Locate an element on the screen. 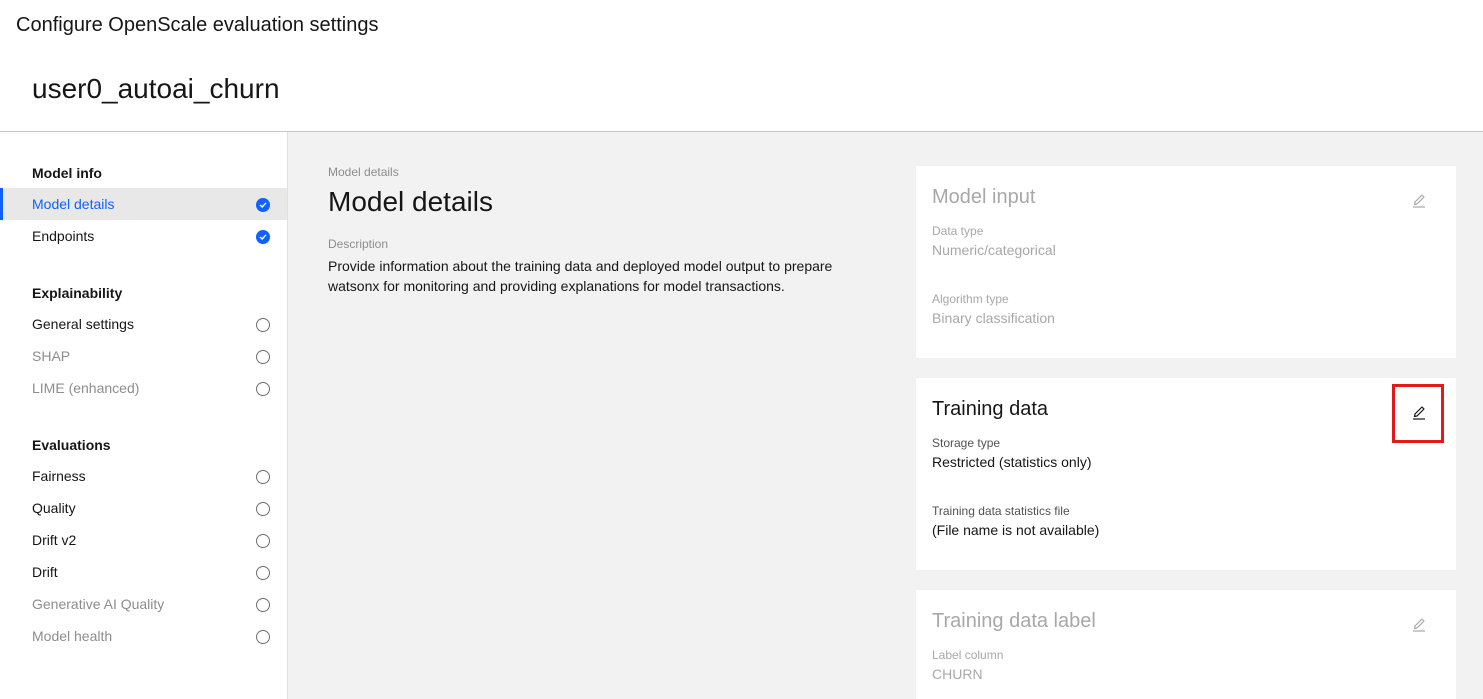 The width and height of the screenshot is (1483, 699). sidebar-item-endpoints: Endpoints is located at coordinates (143, 236).